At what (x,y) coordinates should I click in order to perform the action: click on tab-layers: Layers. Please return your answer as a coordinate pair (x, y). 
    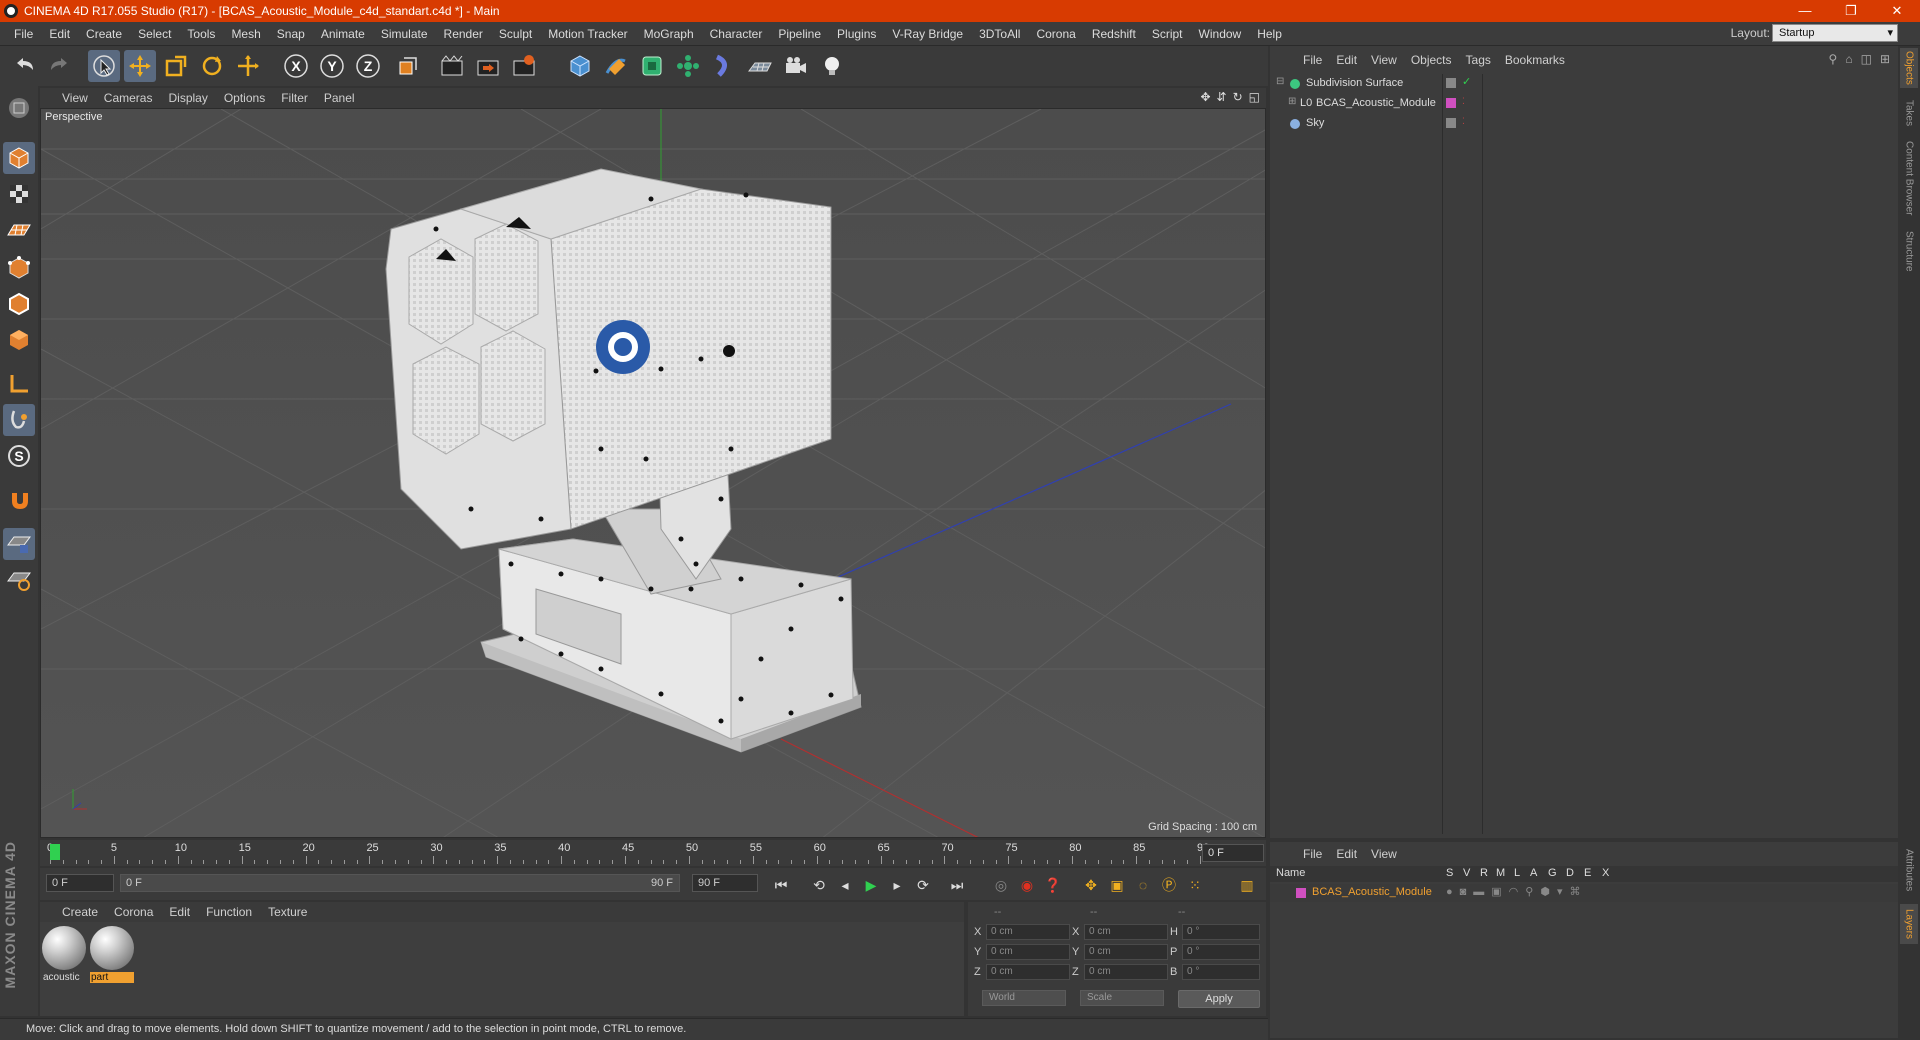
    Looking at the image, I should click on (1909, 924).